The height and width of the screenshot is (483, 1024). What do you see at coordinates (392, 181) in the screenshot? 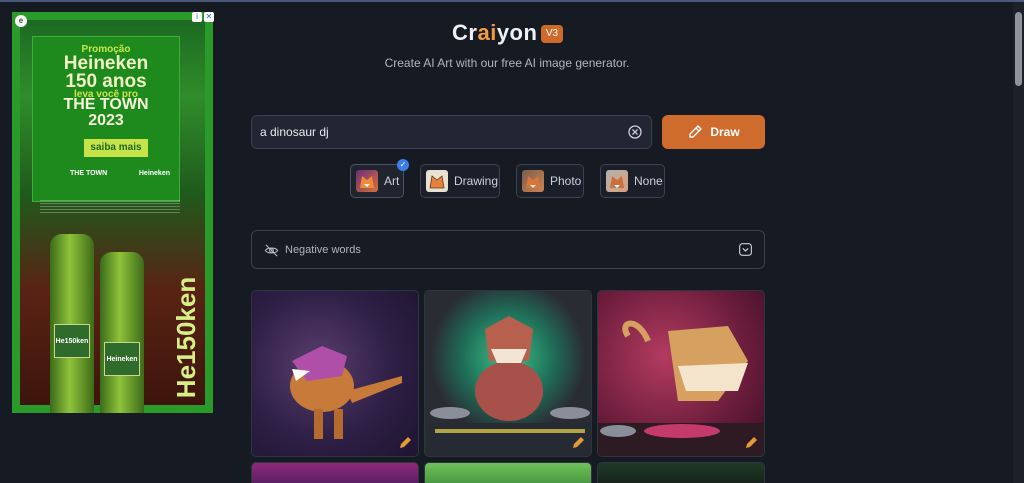
I see `style-label: Art` at bounding box center [392, 181].